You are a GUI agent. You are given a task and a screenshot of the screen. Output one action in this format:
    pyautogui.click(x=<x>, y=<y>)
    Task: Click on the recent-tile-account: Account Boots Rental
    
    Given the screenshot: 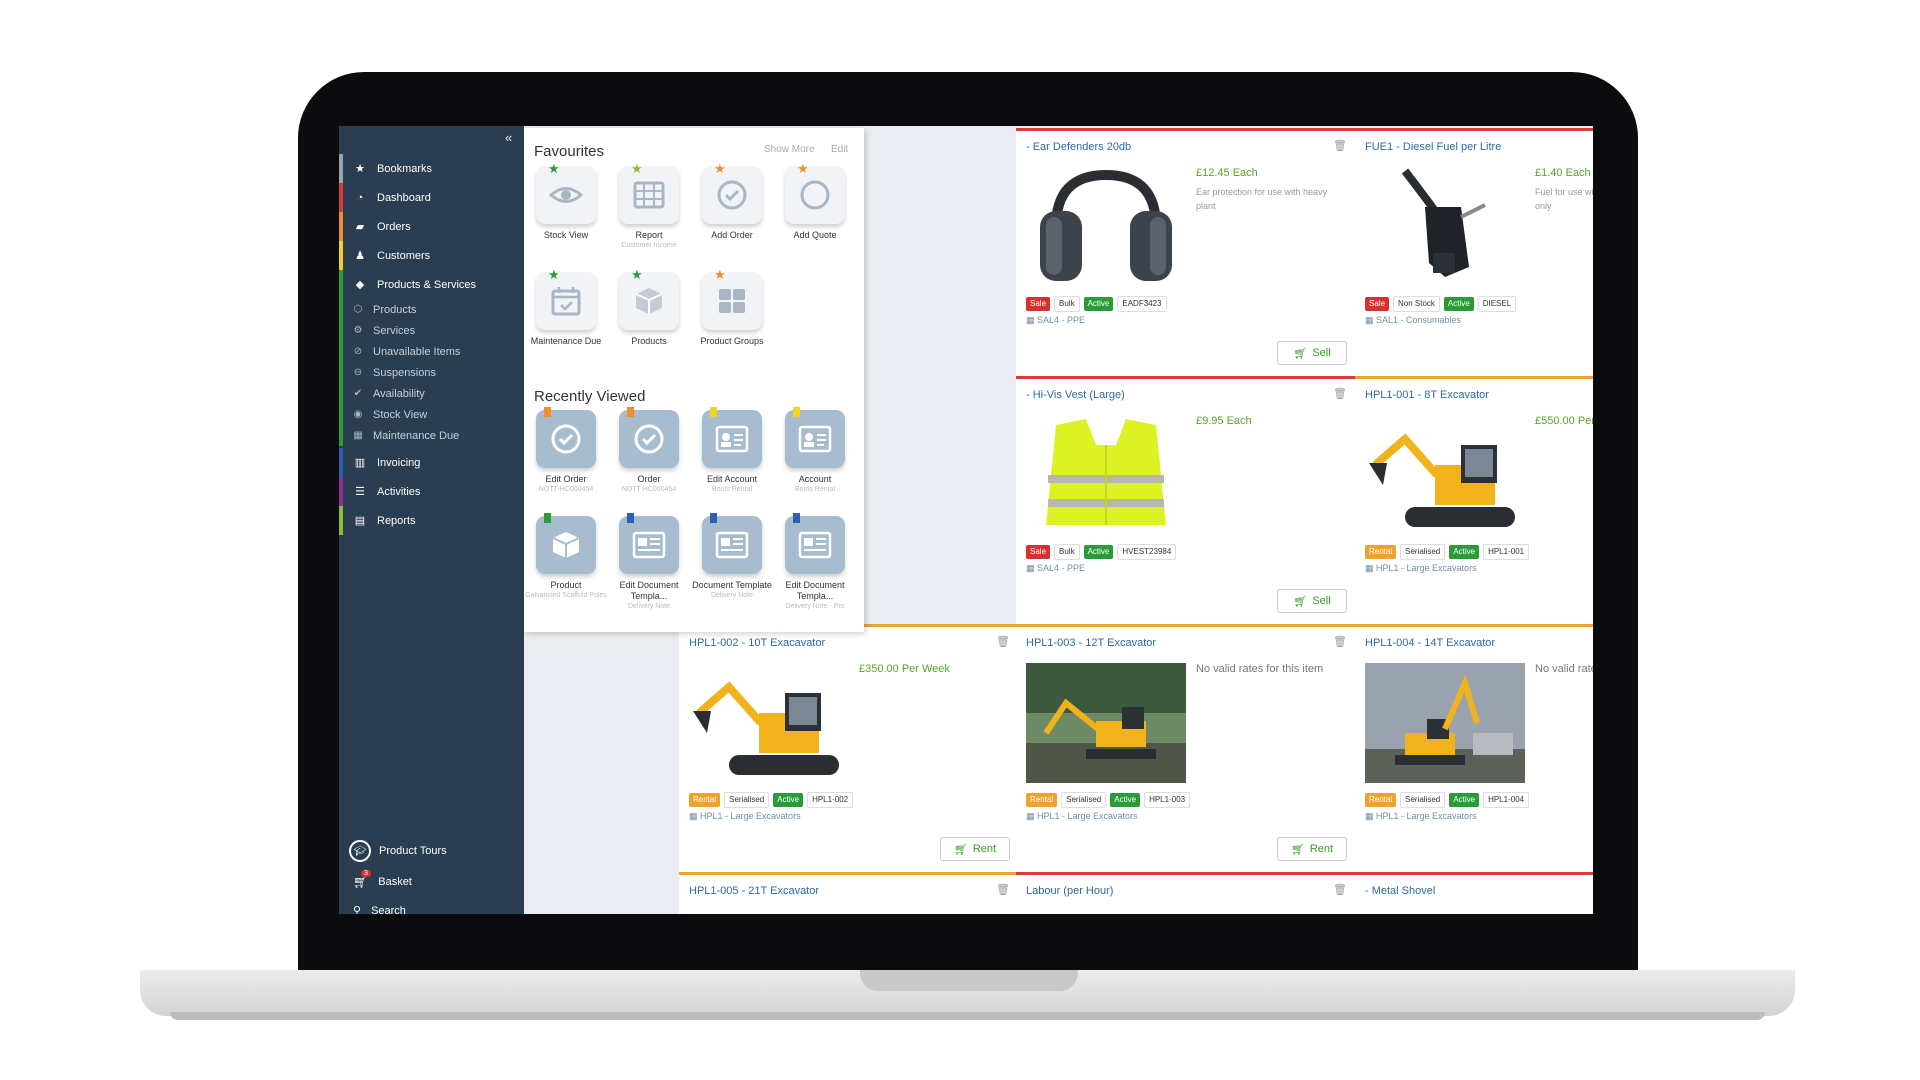 What is the action you would take?
    pyautogui.click(x=815, y=450)
    